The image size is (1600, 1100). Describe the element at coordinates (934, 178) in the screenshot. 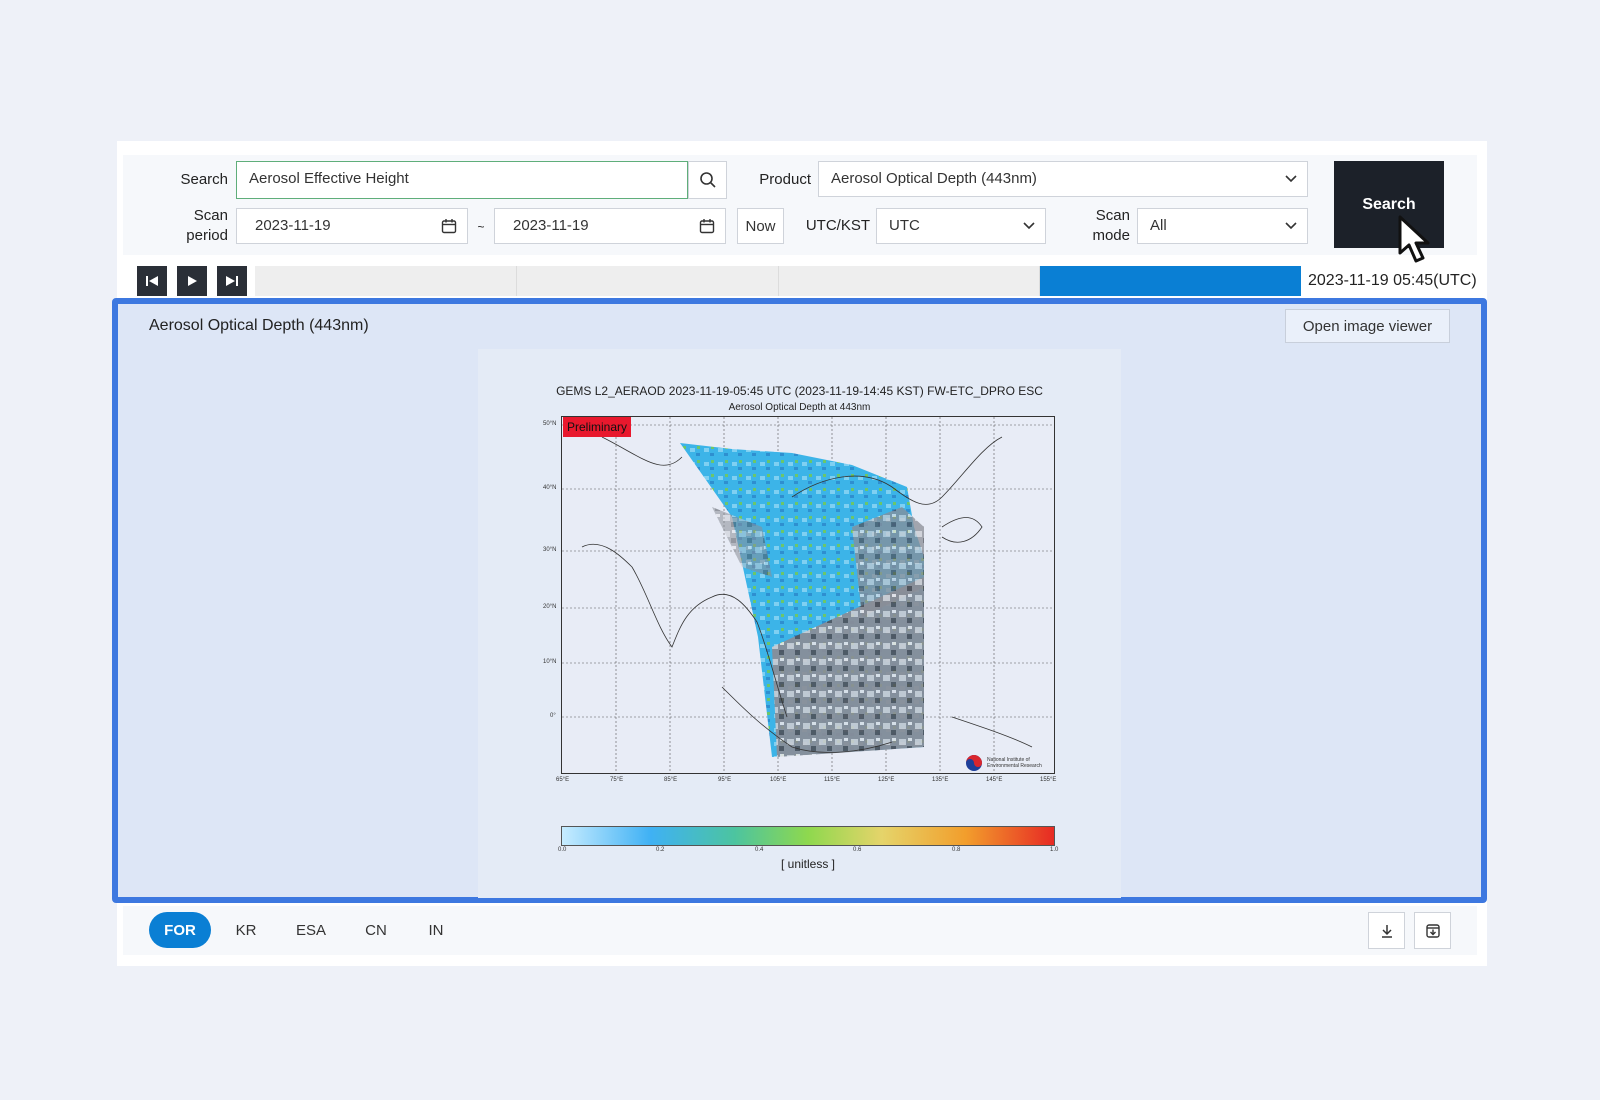

I see `product-select-value: Aerosol Optical Depth (443nm)` at that location.